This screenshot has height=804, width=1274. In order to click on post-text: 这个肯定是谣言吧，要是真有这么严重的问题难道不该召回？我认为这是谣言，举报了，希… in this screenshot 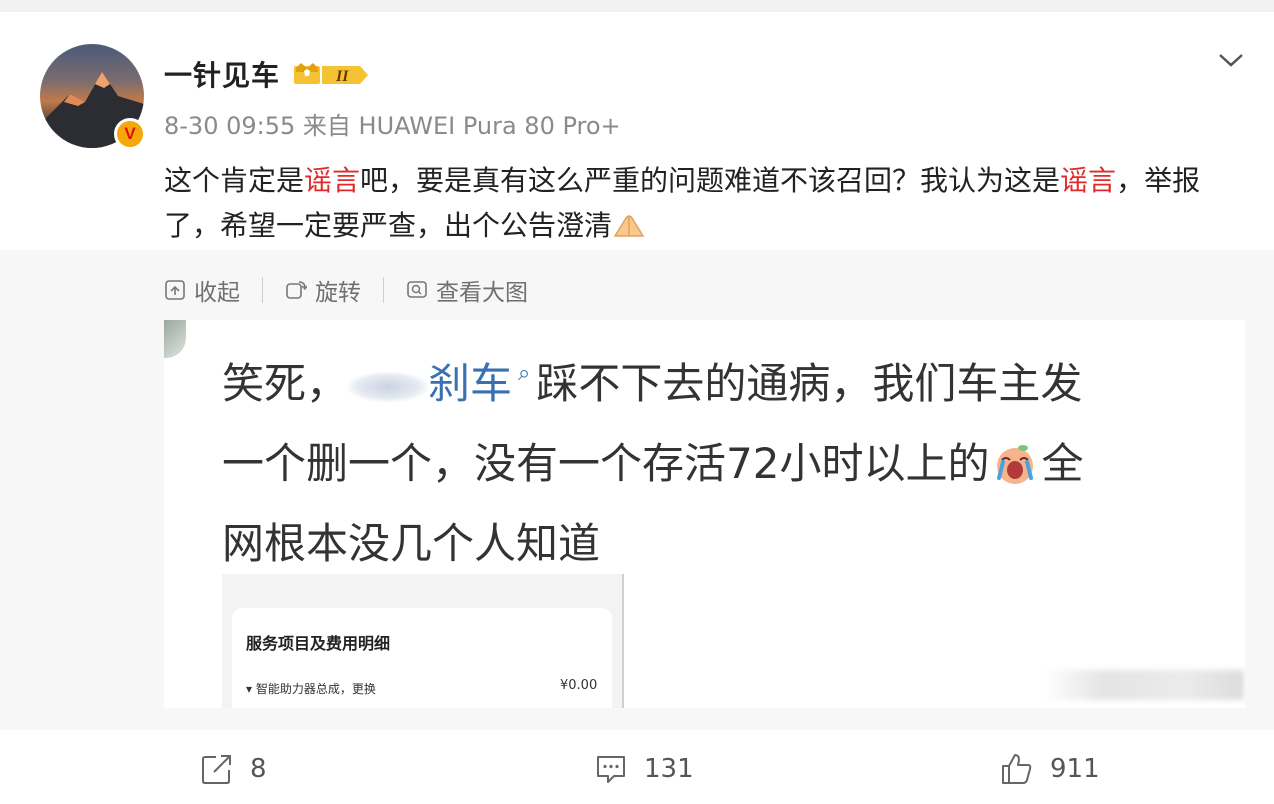, I will do `click(709, 203)`.